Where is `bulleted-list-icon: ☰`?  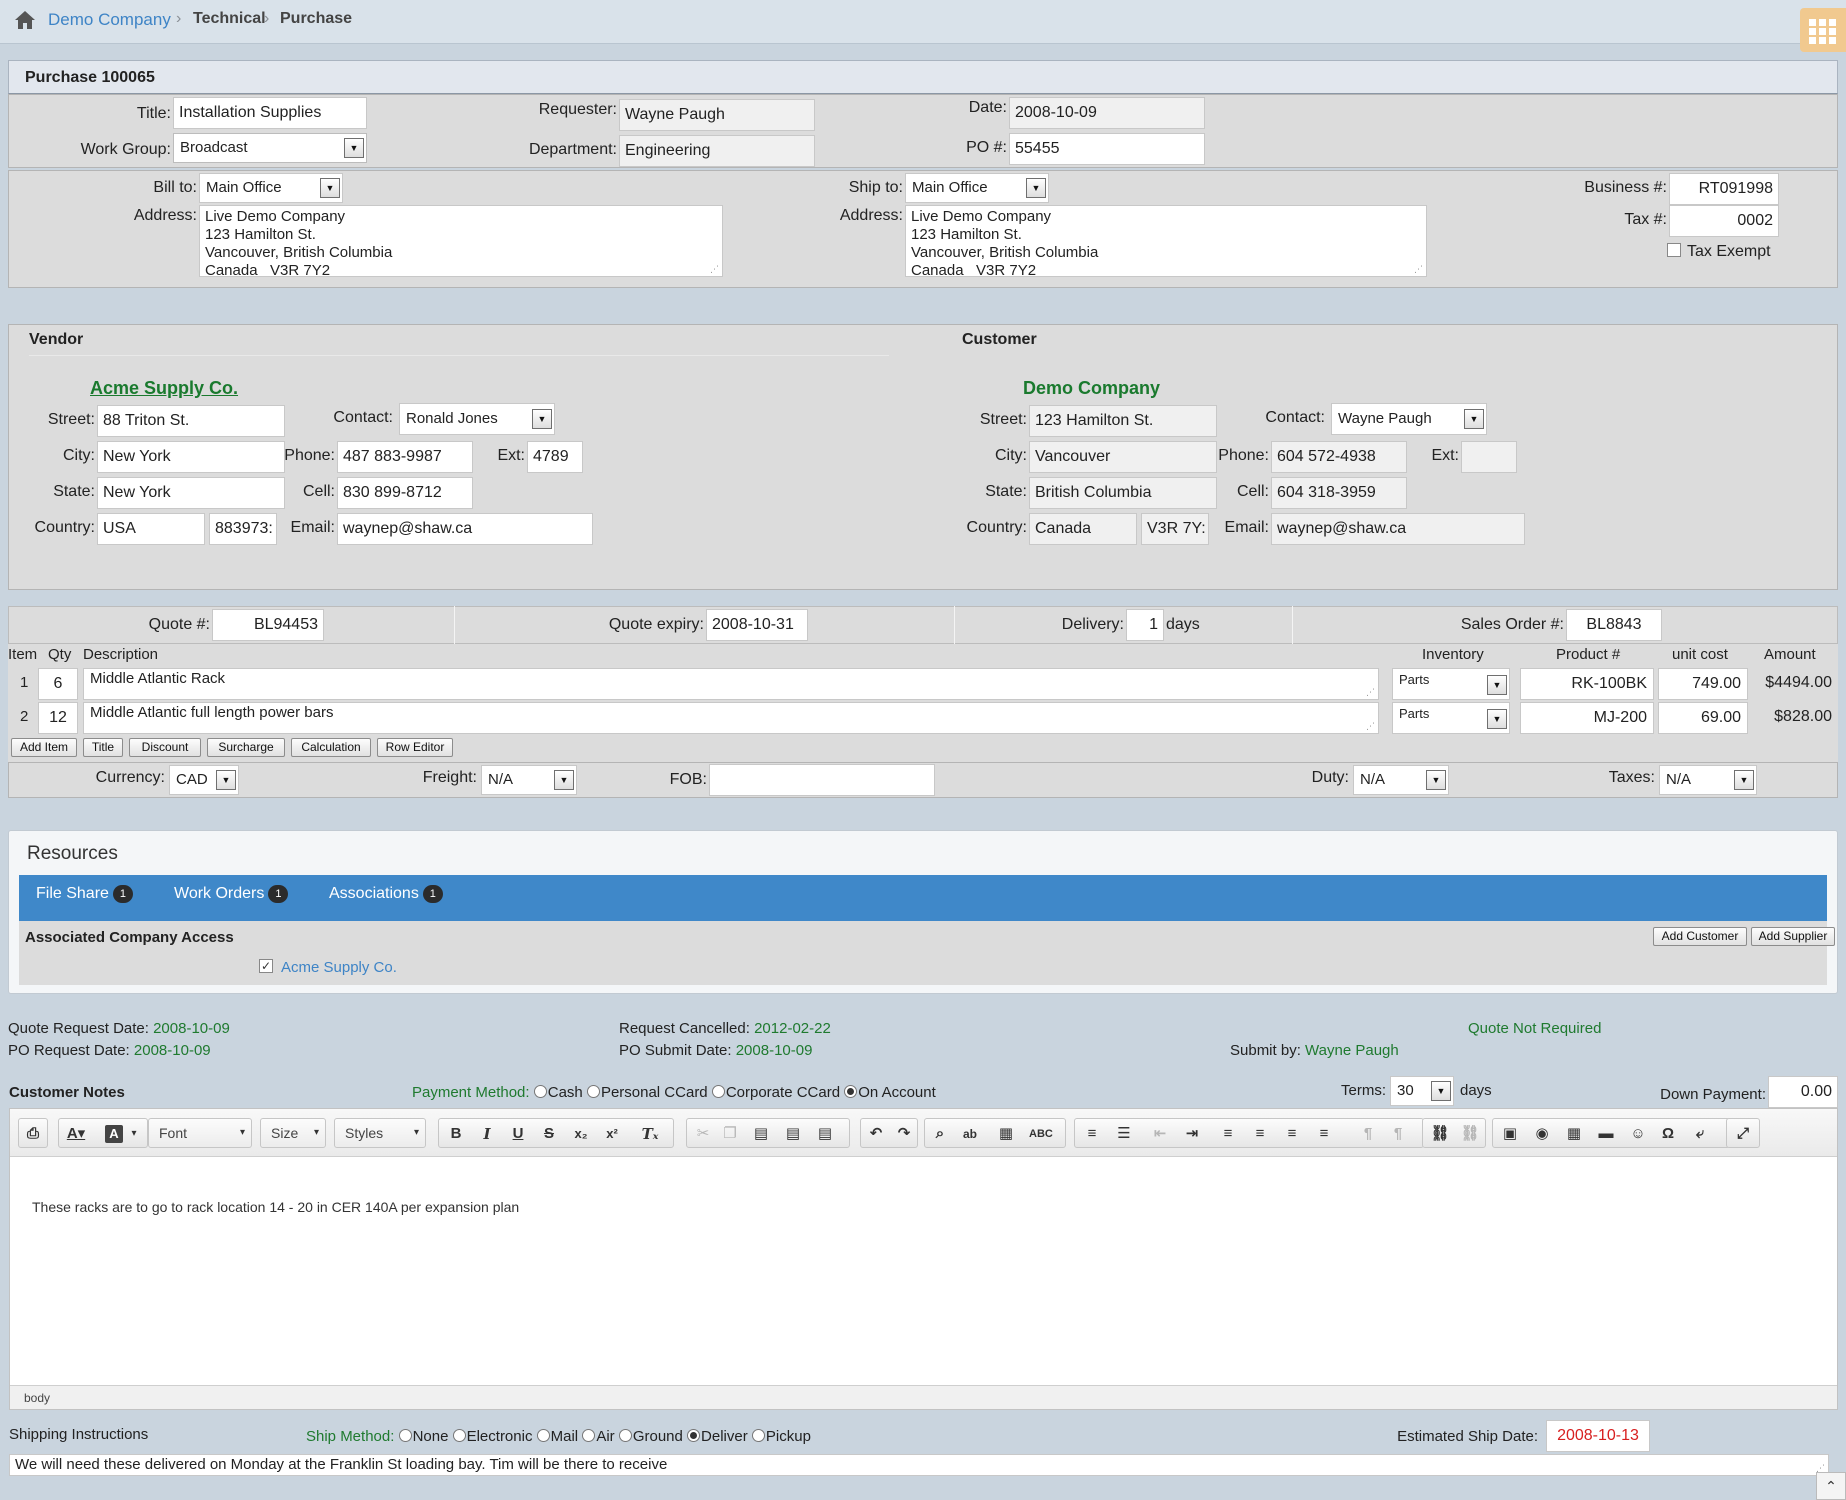 bulleted-list-icon: ☰ is located at coordinates (1124, 1134).